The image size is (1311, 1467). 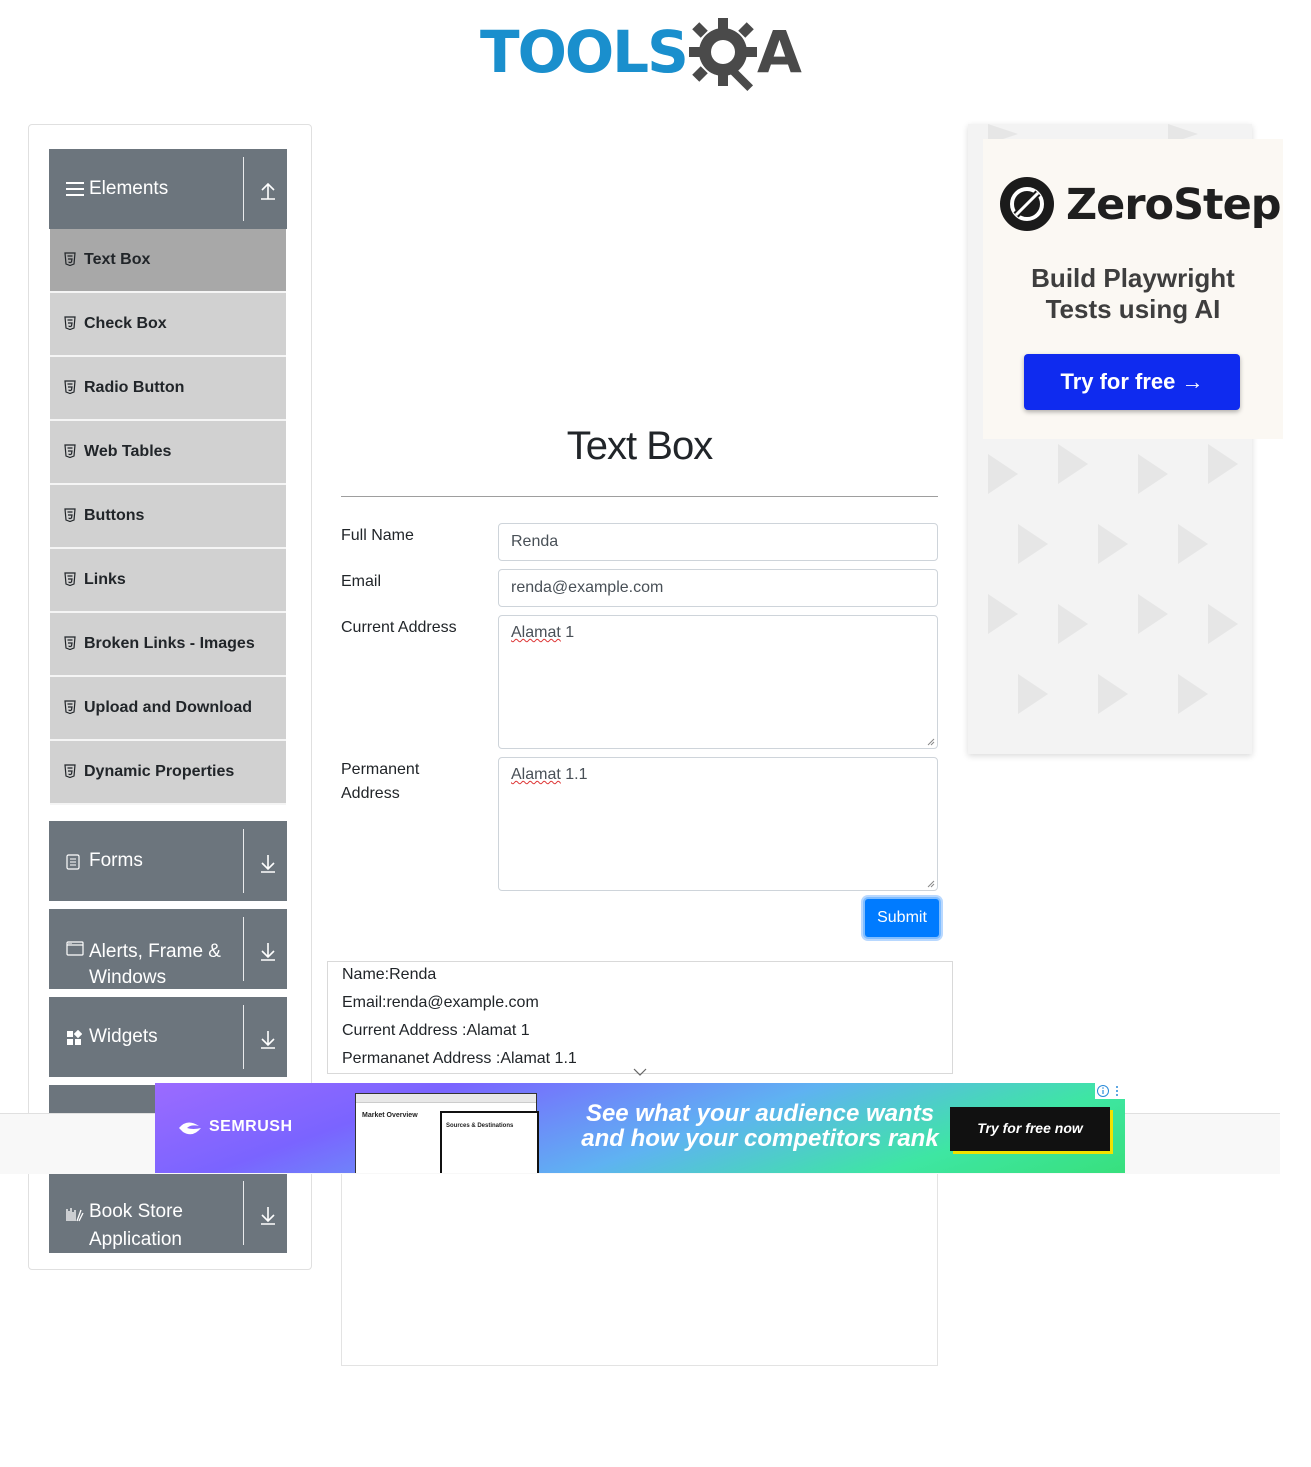 What do you see at coordinates (116, 860) in the screenshot?
I see `group-title: Forms` at bounding box center [116, 860].